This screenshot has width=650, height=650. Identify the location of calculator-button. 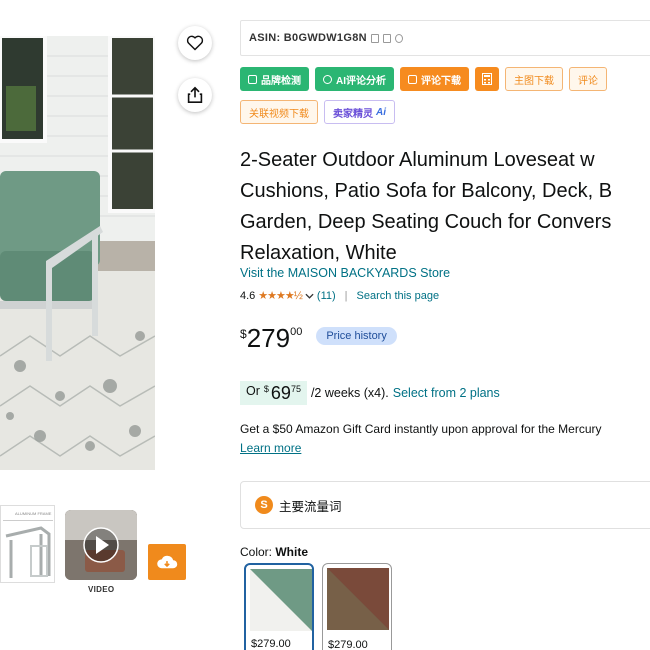
(487, 79).